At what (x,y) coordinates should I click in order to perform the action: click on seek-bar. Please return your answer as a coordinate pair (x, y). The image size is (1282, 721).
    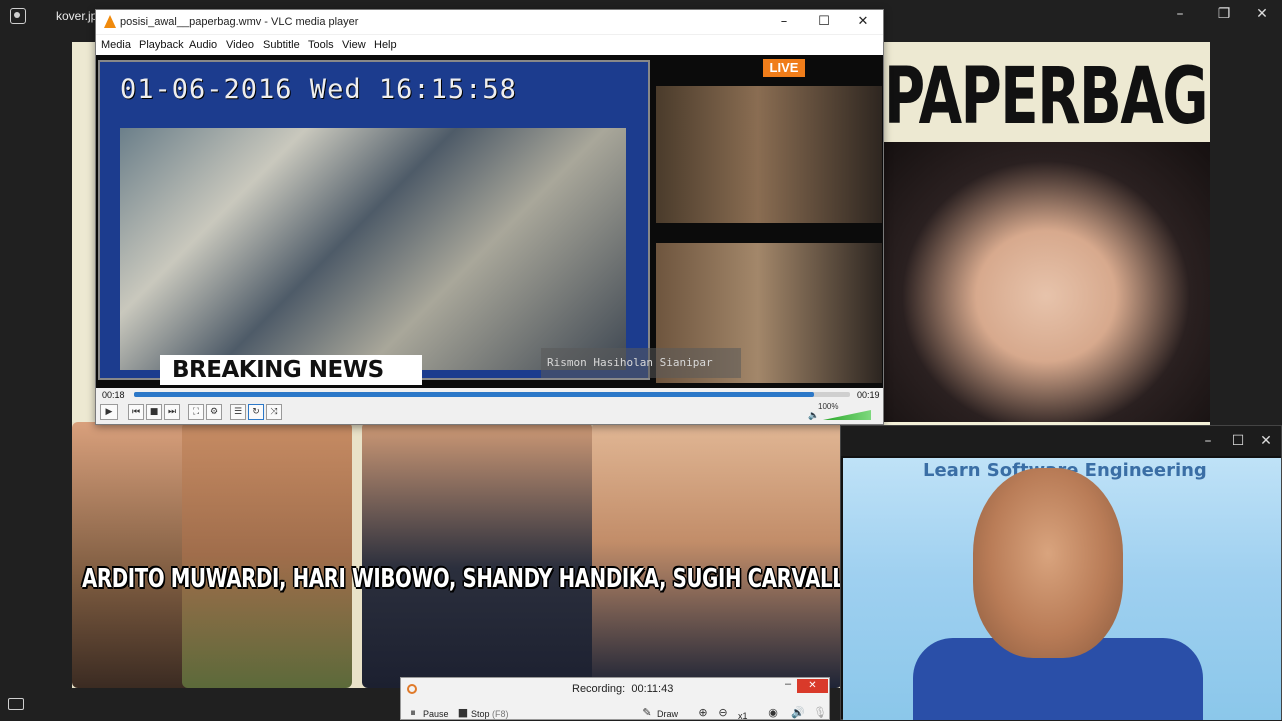
    Looking at the image, I should click on (492, 394).